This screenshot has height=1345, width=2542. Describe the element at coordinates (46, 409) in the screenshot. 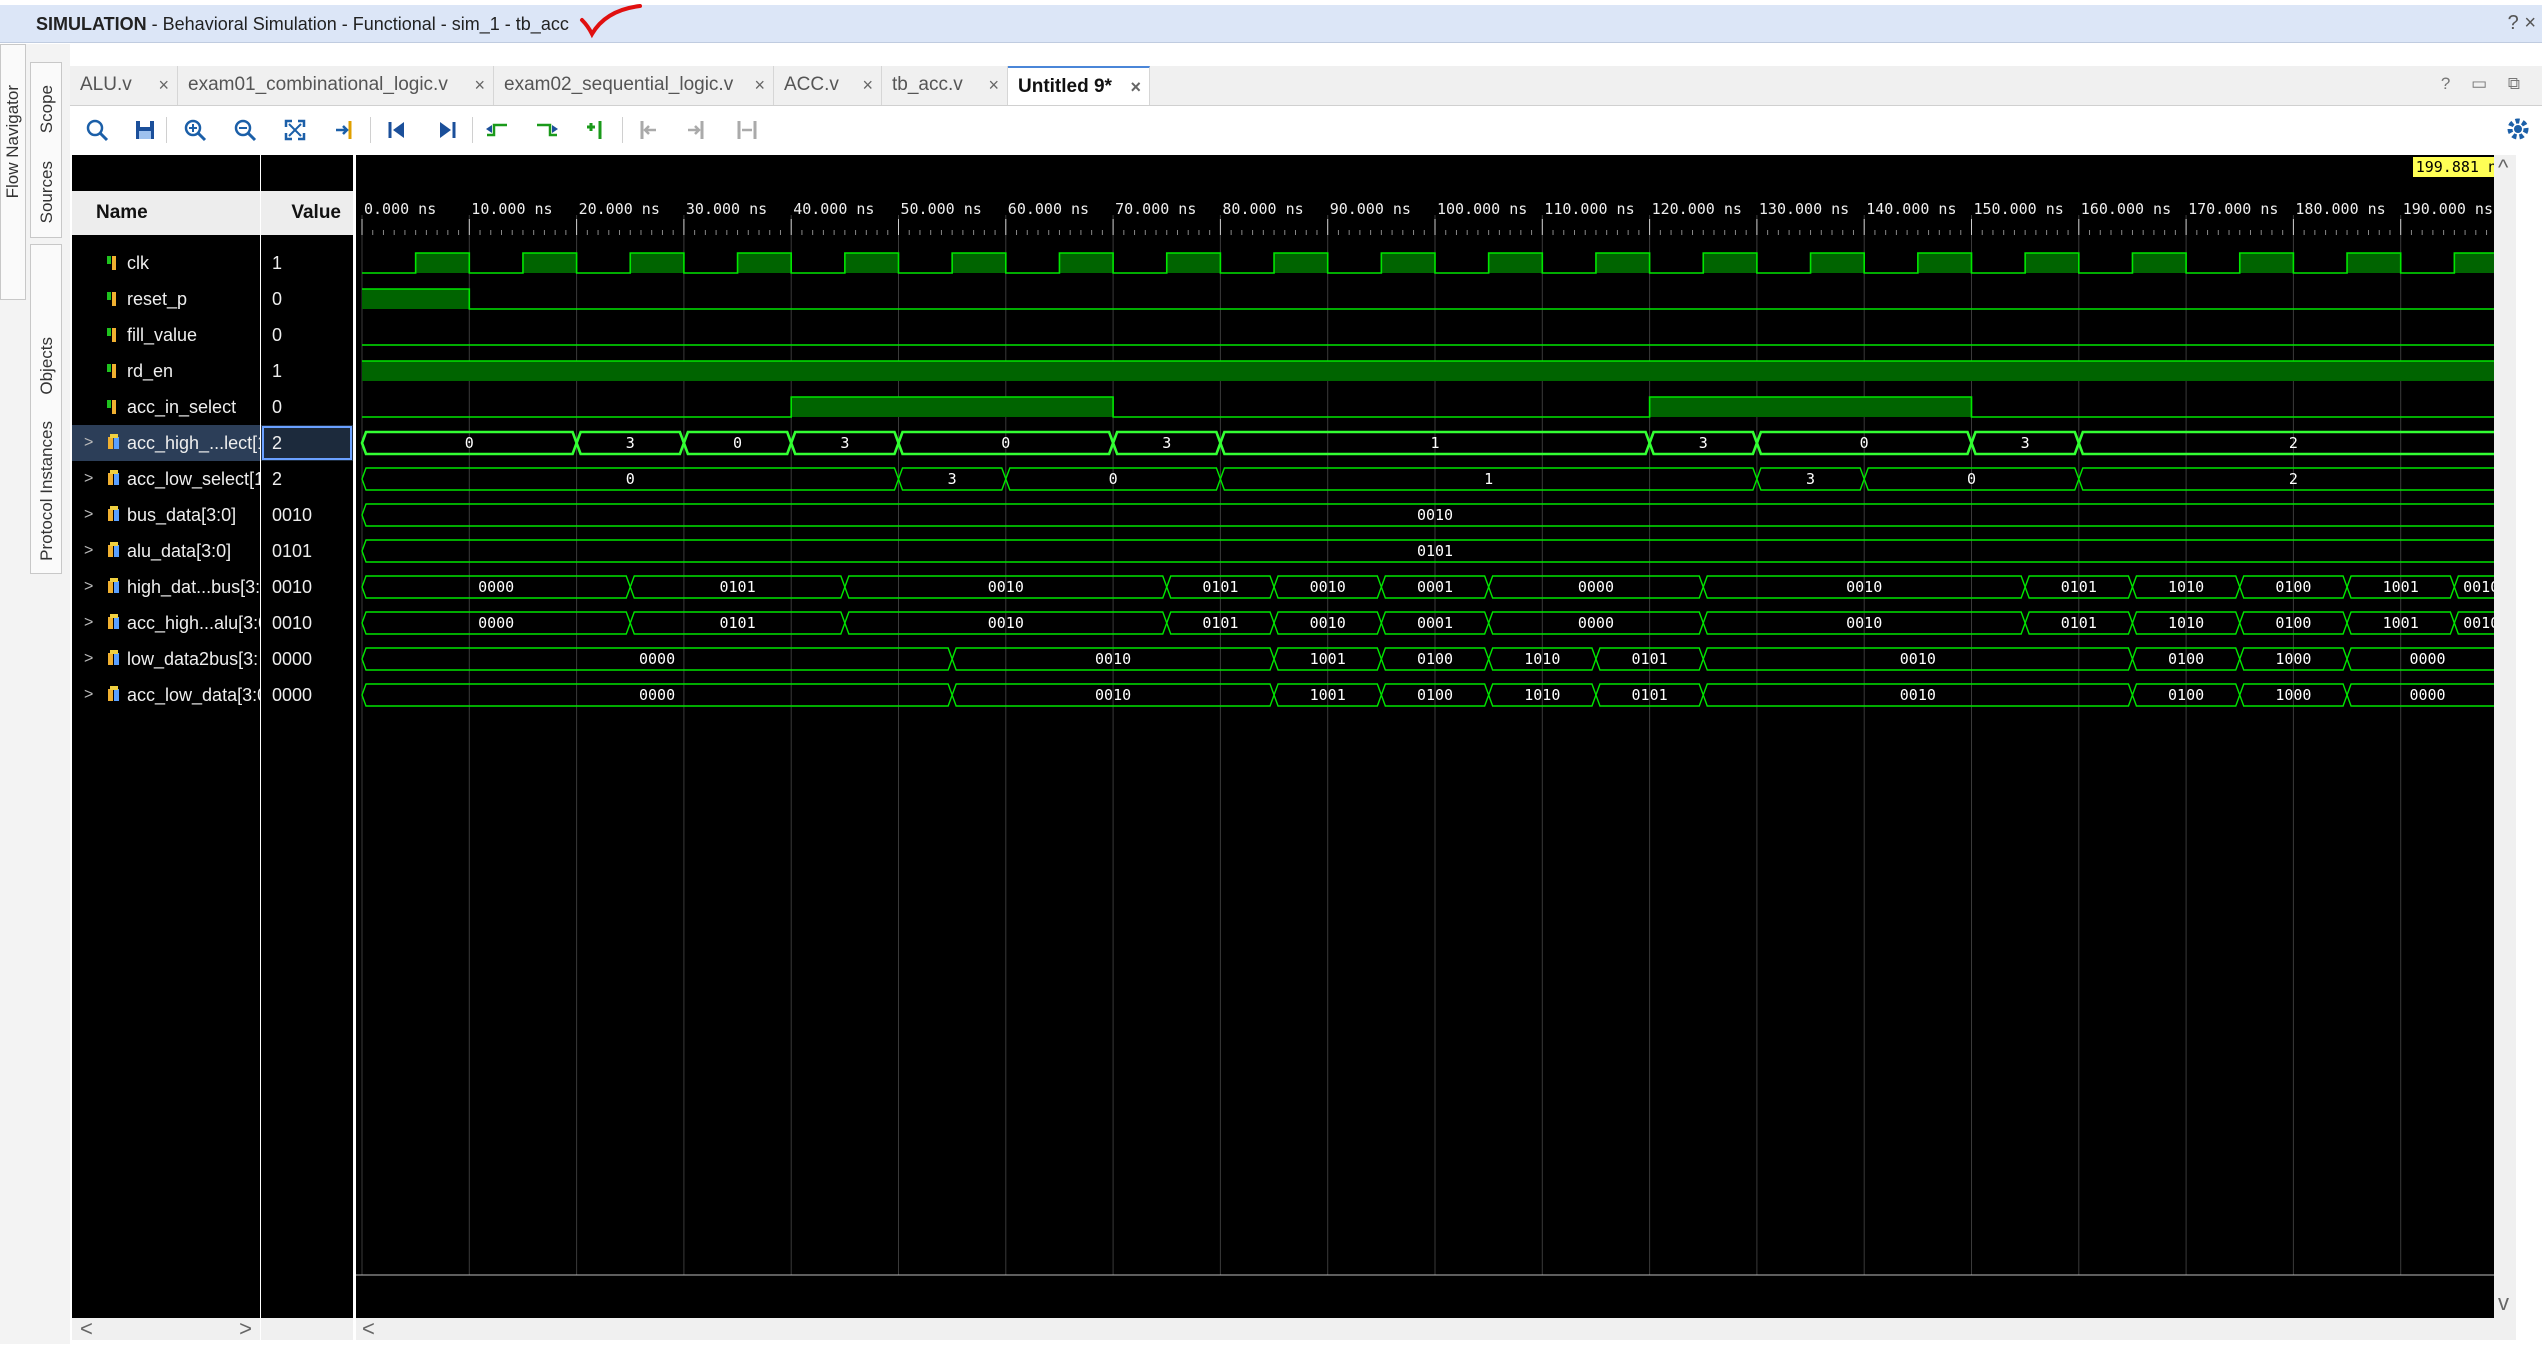

I see `objects-protocol-tabs: Objects Protocol Instances` at that location.